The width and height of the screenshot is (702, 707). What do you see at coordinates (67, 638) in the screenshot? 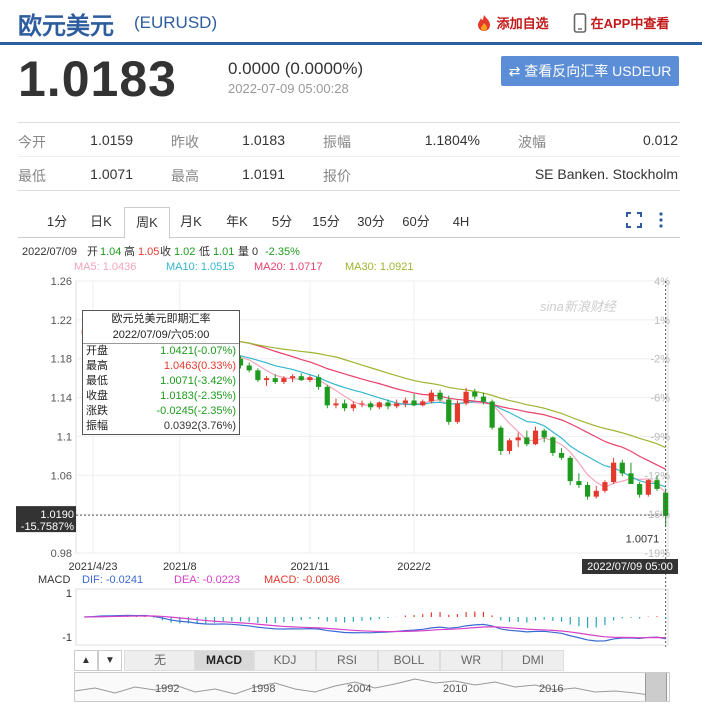
I see `macd-y-tick: -1` at bounding box center [67, 638].